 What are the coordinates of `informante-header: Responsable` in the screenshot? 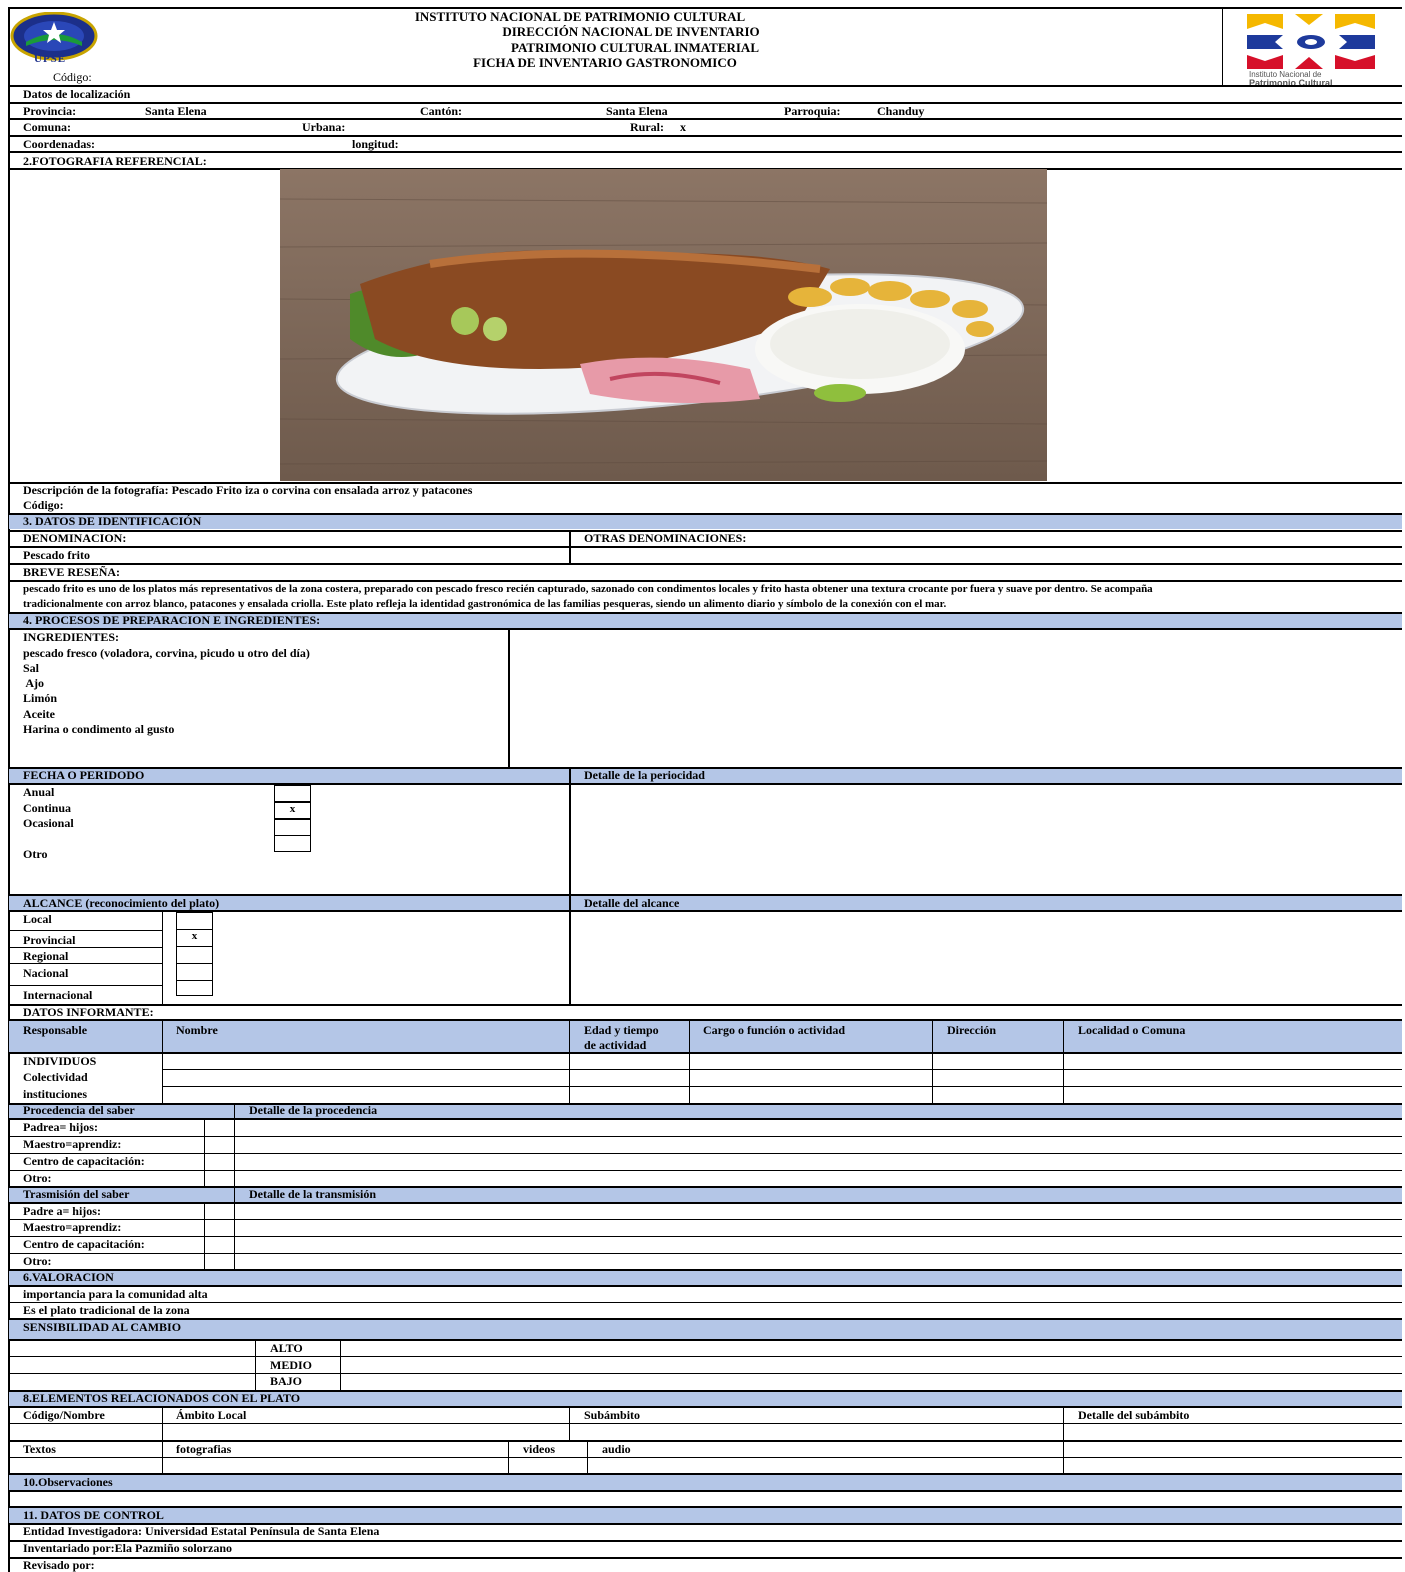 It's located at (55, 1030).